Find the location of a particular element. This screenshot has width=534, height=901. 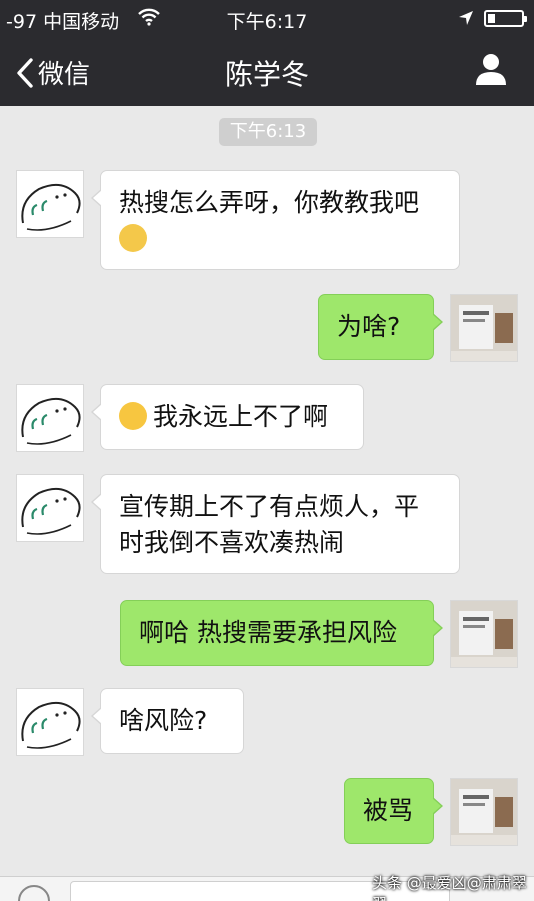

message-bubble: 为啥? is located at coordinates (380, 327).